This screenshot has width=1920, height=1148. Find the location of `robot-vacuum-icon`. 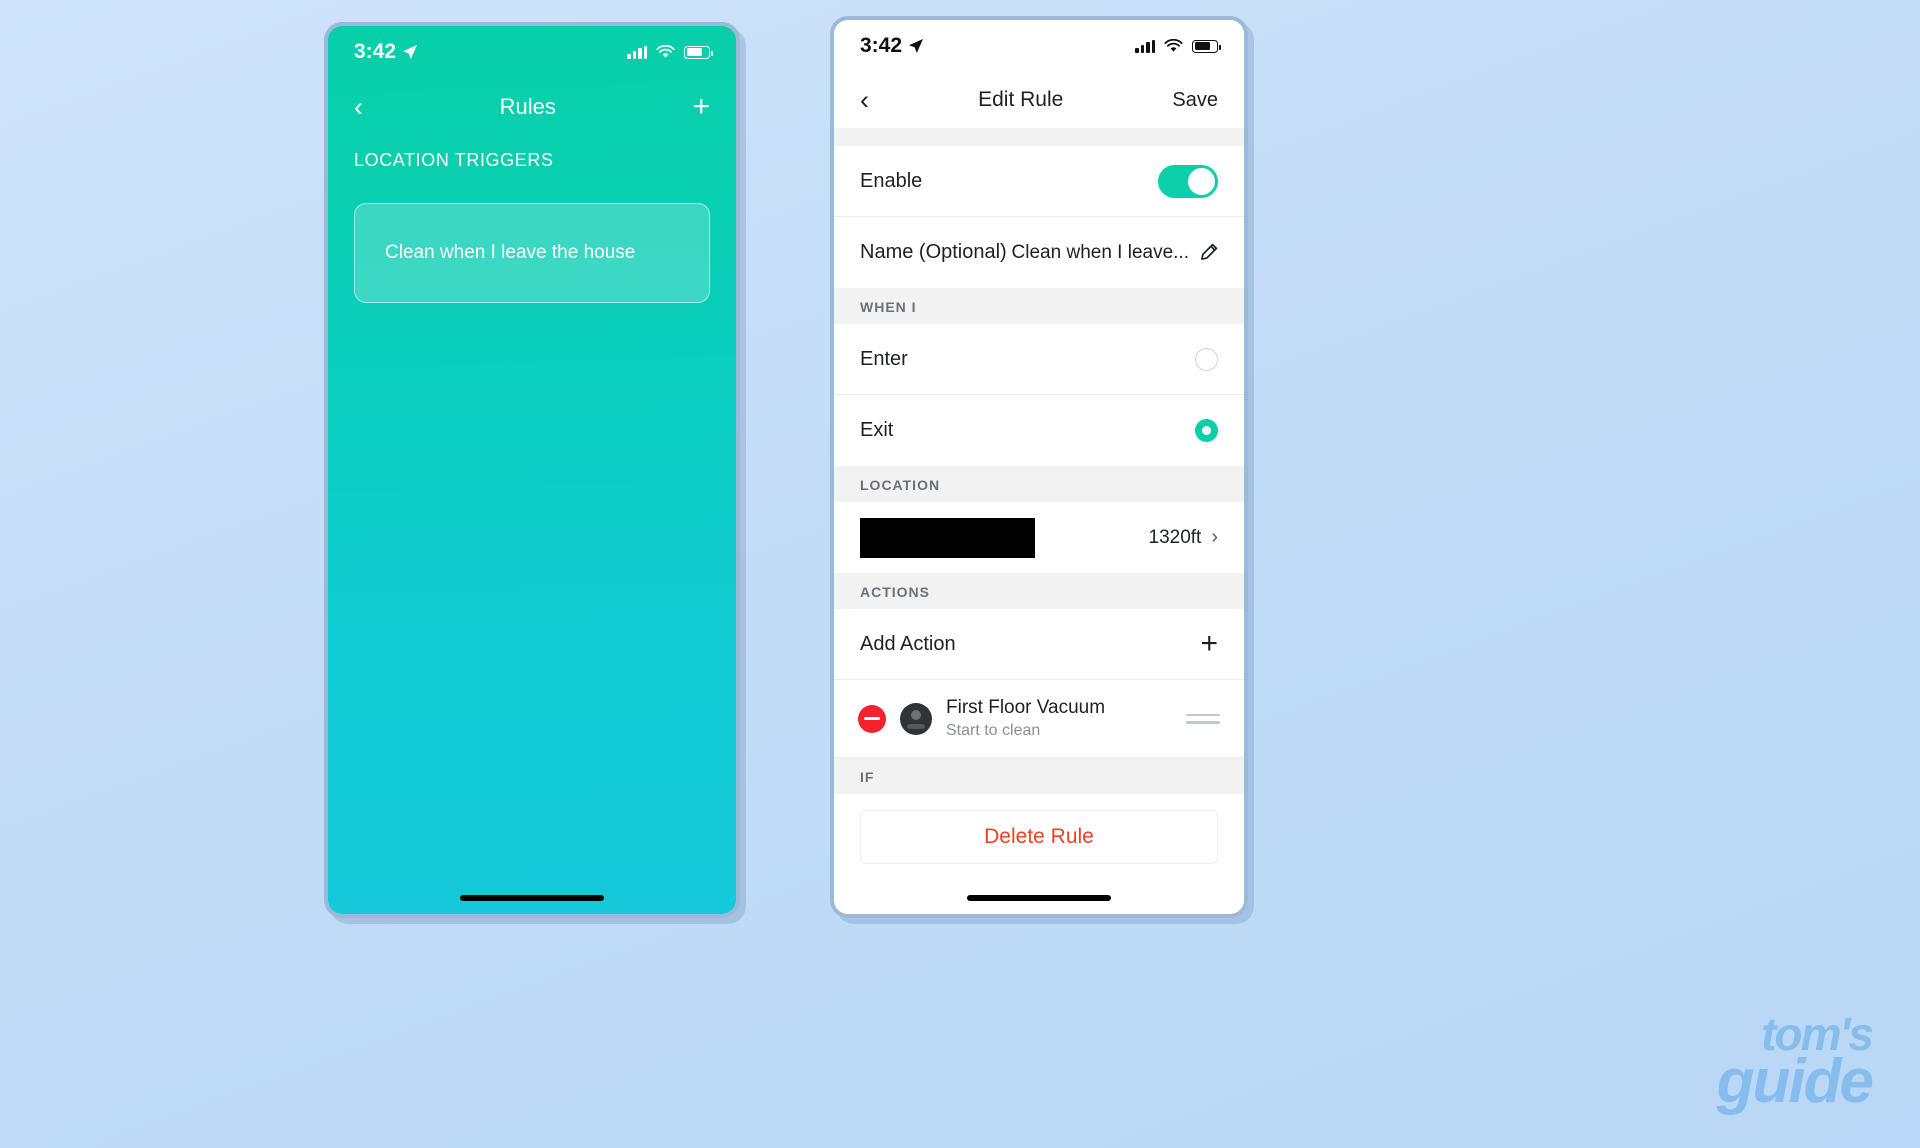

robot-vacuum-icon is located at coordinates (916, 718).